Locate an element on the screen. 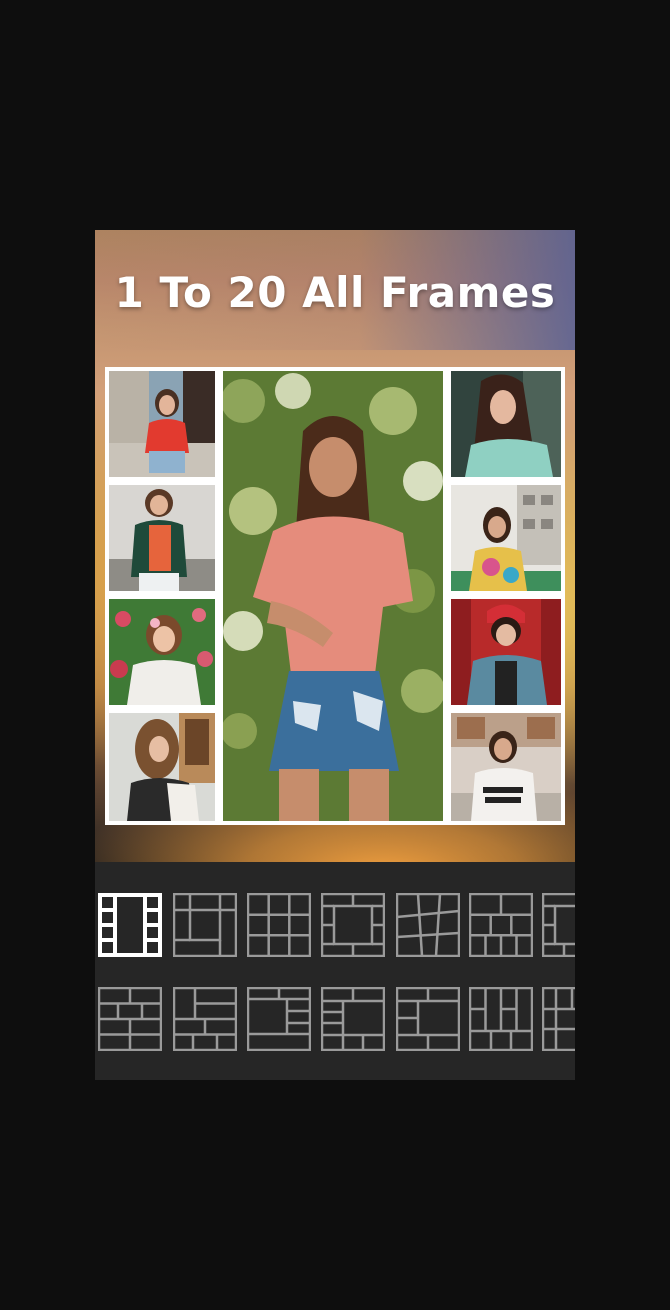 Image resolution: width=670 pixels, height=1310 pixels. frame-layout-2-icon is located at coordinates (205, 925).